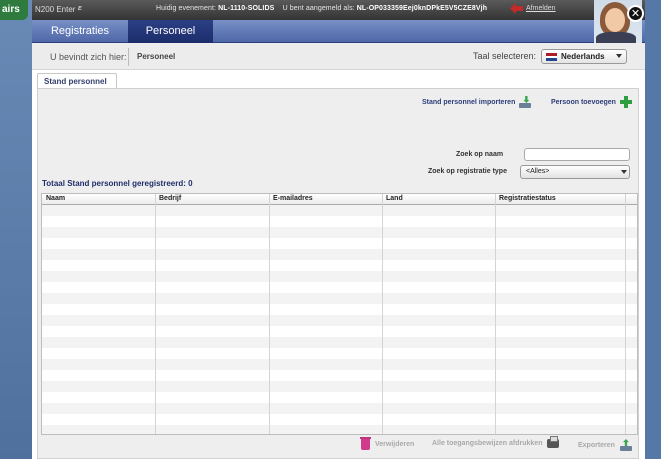 Image resolution: width=661 pixels, height=459 pixels. I want to click on column-header-email: E-mailadres, so click(291, 198).